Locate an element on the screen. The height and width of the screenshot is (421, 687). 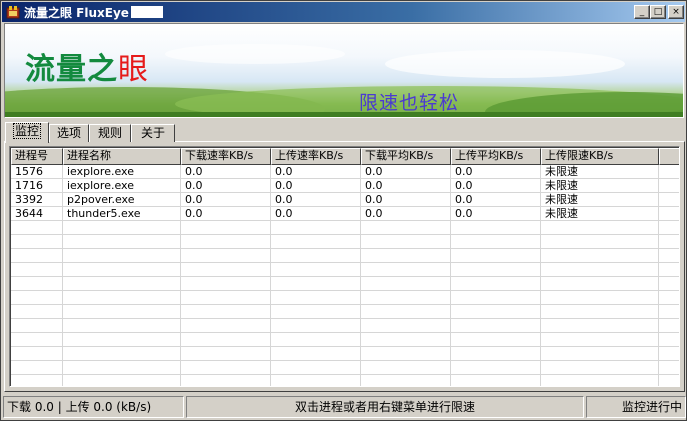
column-header-filler is located at coordinates (669, 156).